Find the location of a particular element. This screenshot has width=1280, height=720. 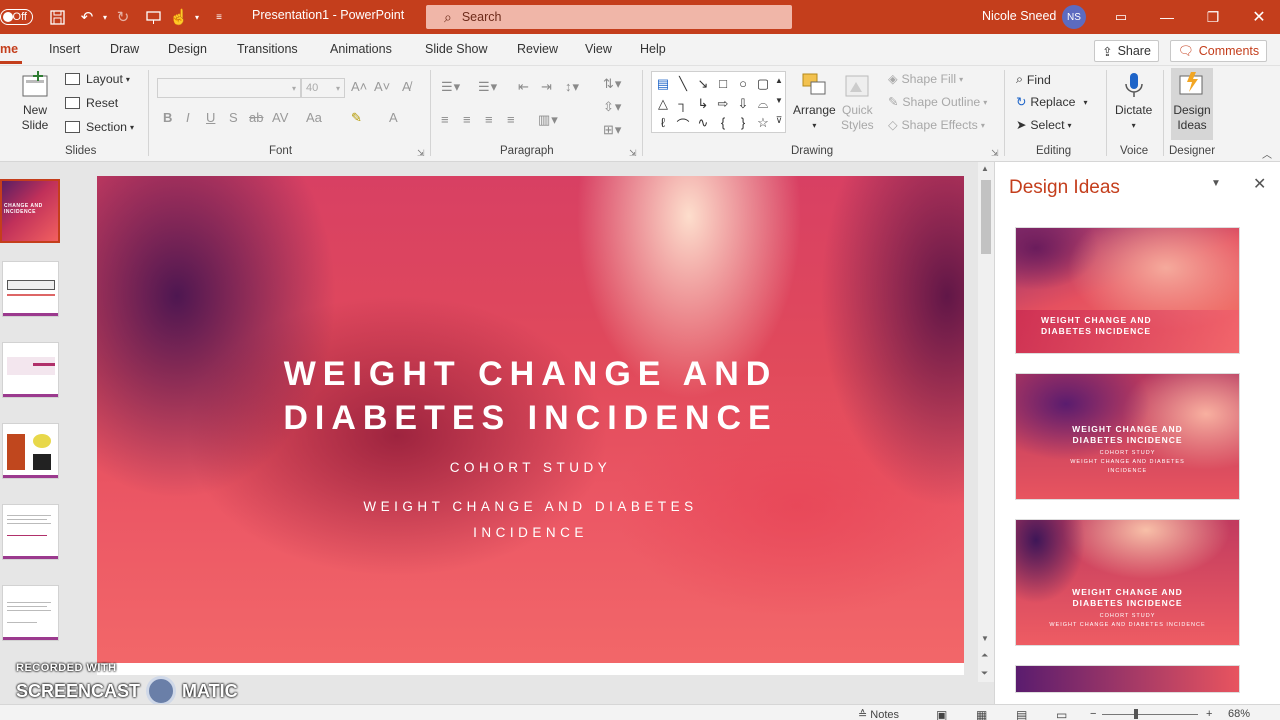

gallery-down-icon: ▼ is located at coordinates (779, 100).